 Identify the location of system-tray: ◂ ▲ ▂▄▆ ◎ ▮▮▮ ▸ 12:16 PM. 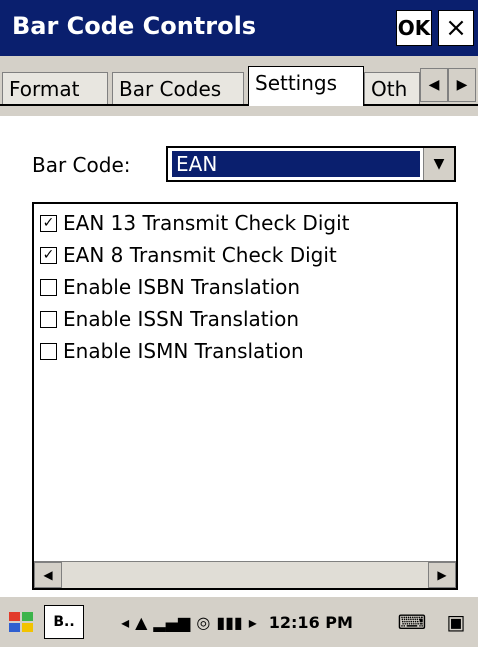
(240, 622).